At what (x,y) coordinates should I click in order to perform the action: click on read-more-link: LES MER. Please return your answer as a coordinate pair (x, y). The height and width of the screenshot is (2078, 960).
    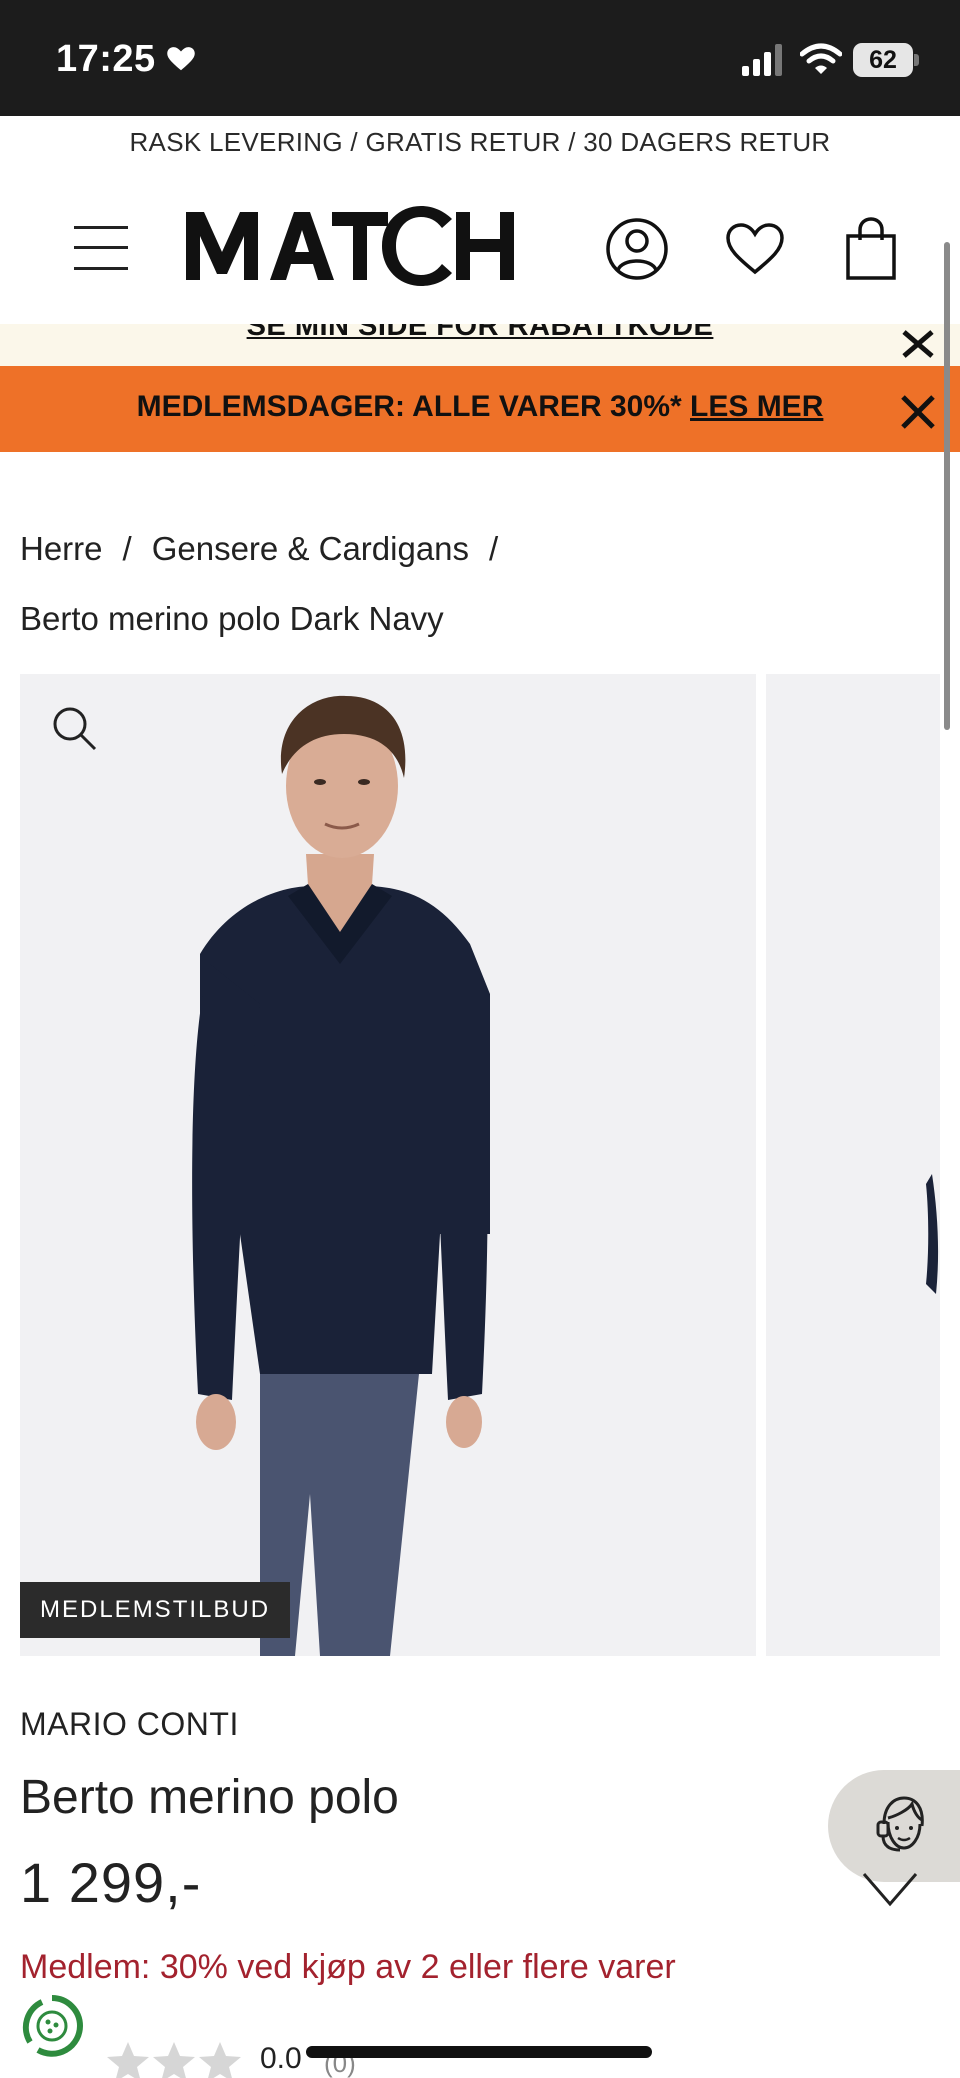
    Looking at the image, I should click on (756, 406).